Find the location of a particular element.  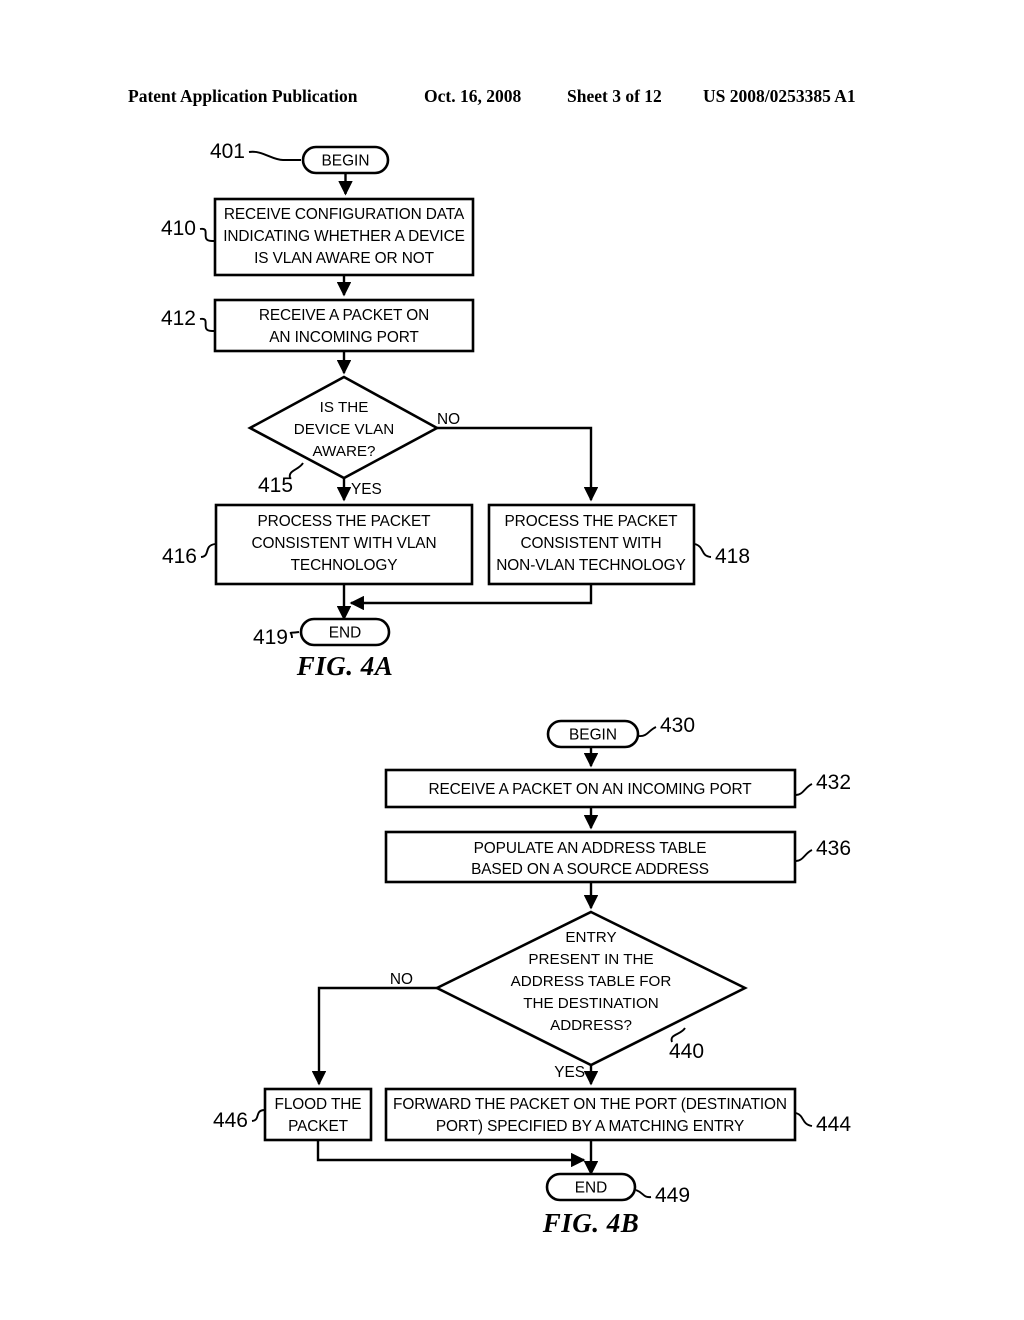

edge-446-merge is located at coordinates (451, 1154).